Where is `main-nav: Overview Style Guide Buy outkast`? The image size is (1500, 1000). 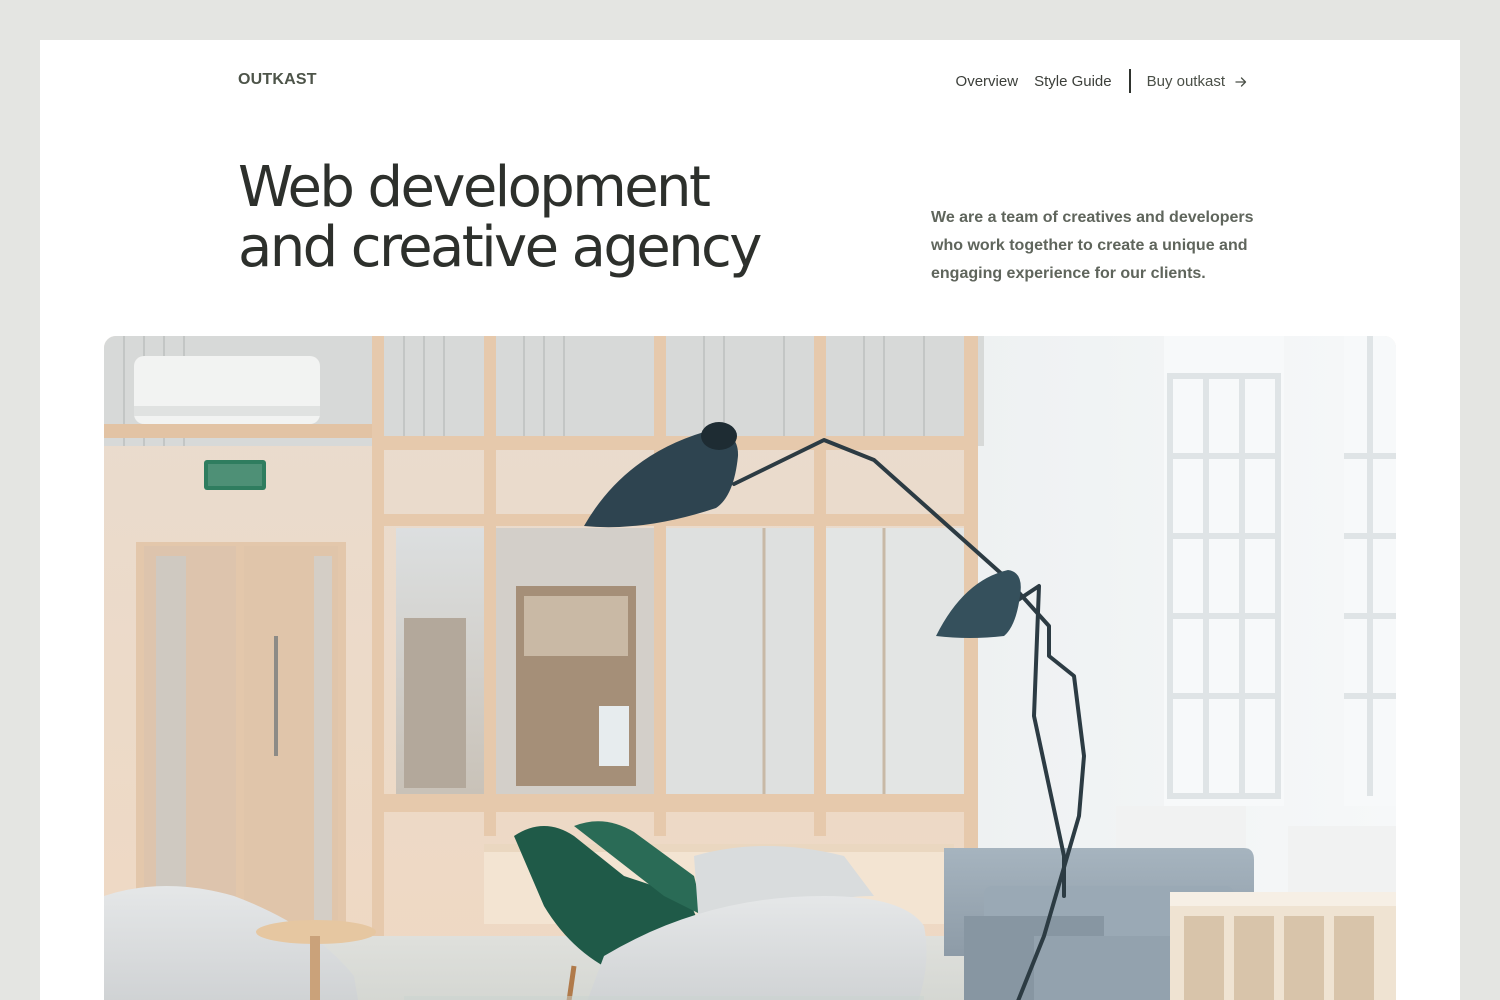
main-nav: Overview Style Guide Buy outkast is located at coordinates (1101, 81).